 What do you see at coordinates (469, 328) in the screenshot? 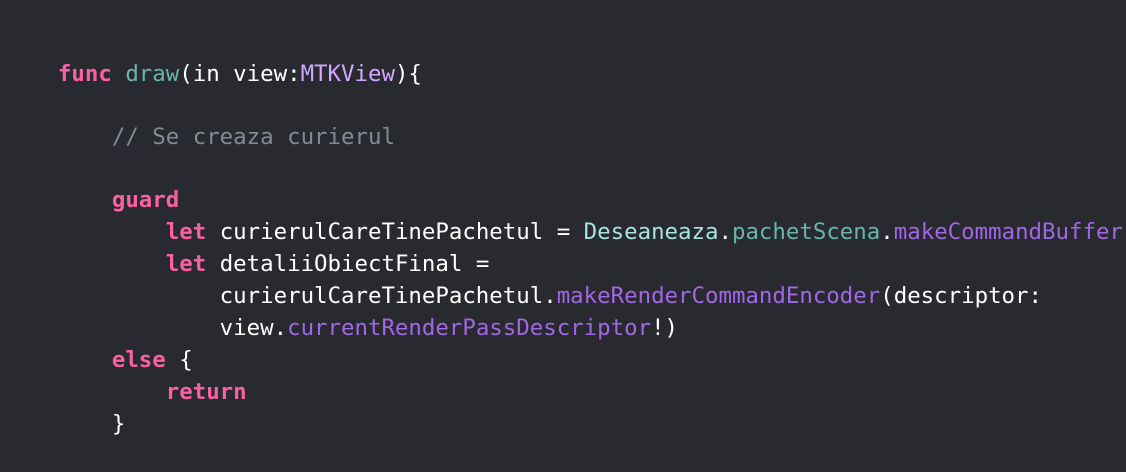
I see `code-token-method: currentRenderPassDescriptor` at bounding box center [469, 328].